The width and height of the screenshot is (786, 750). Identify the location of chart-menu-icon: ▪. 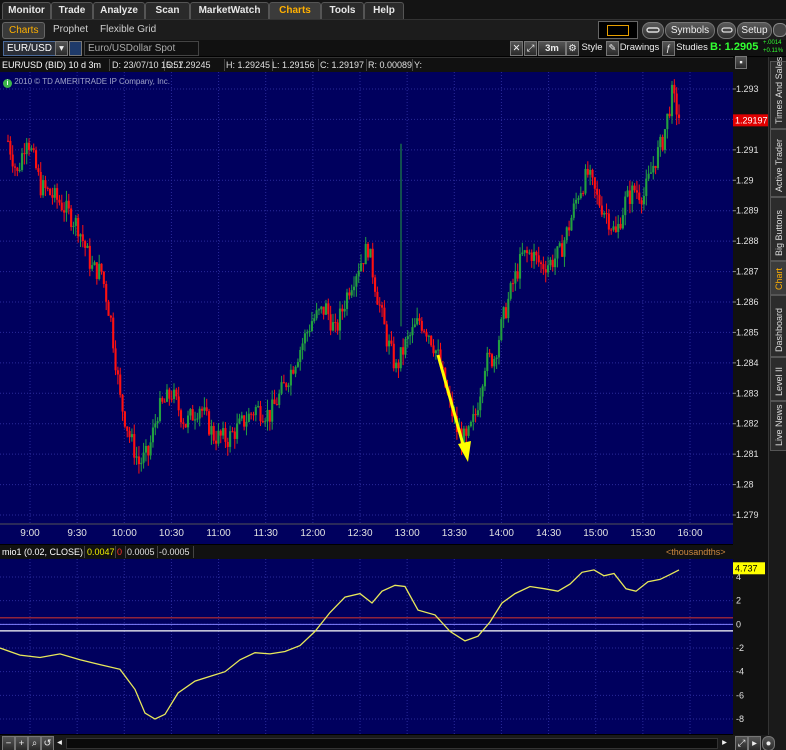
(741, 62).